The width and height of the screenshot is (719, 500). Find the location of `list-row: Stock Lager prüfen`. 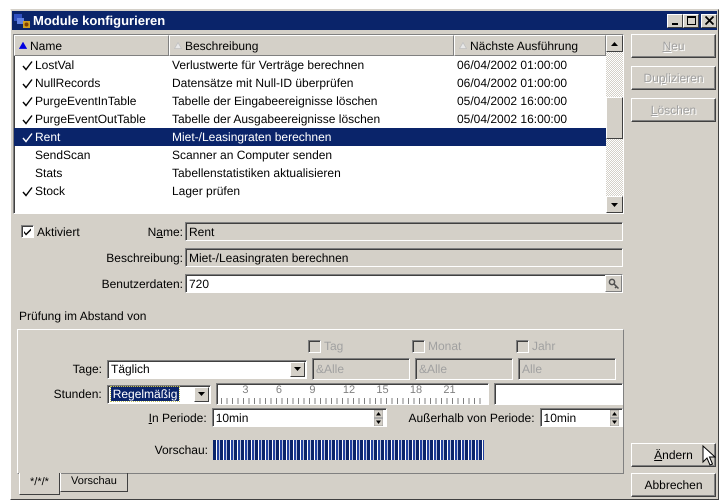

list-row: Stock Lager prüfen is located at coordinates (310, 191).